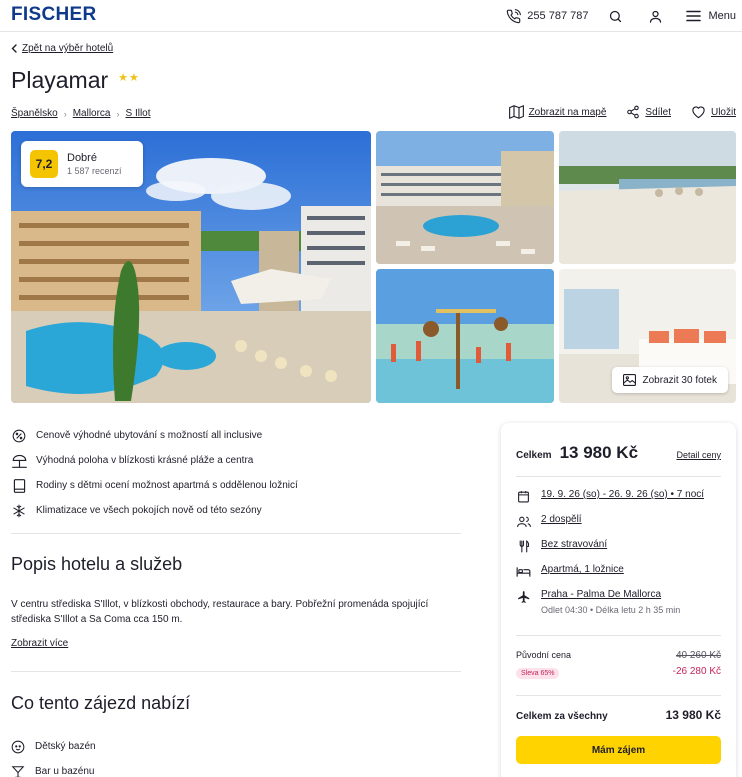 Image resolution: width=742 pixels, height=777 pixels. I want to click on menu-button: Menu, so click(711, 16).